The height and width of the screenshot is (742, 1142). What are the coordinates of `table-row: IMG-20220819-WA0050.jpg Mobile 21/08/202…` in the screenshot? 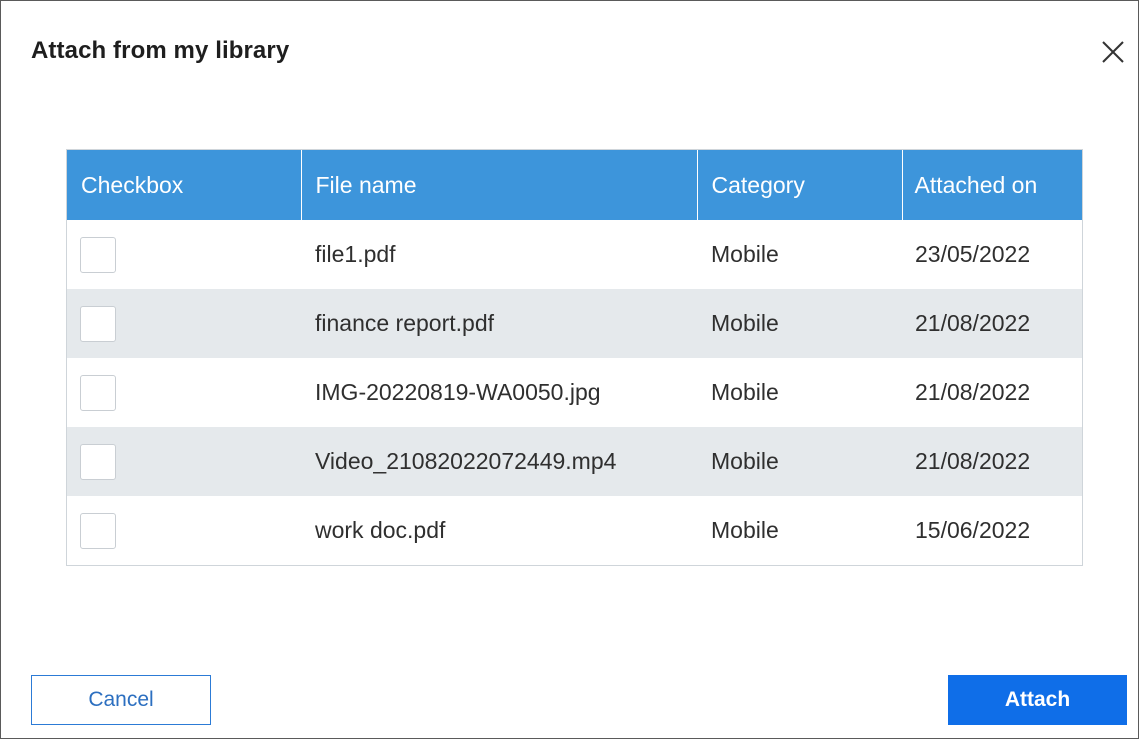 It's located at (574, 392).